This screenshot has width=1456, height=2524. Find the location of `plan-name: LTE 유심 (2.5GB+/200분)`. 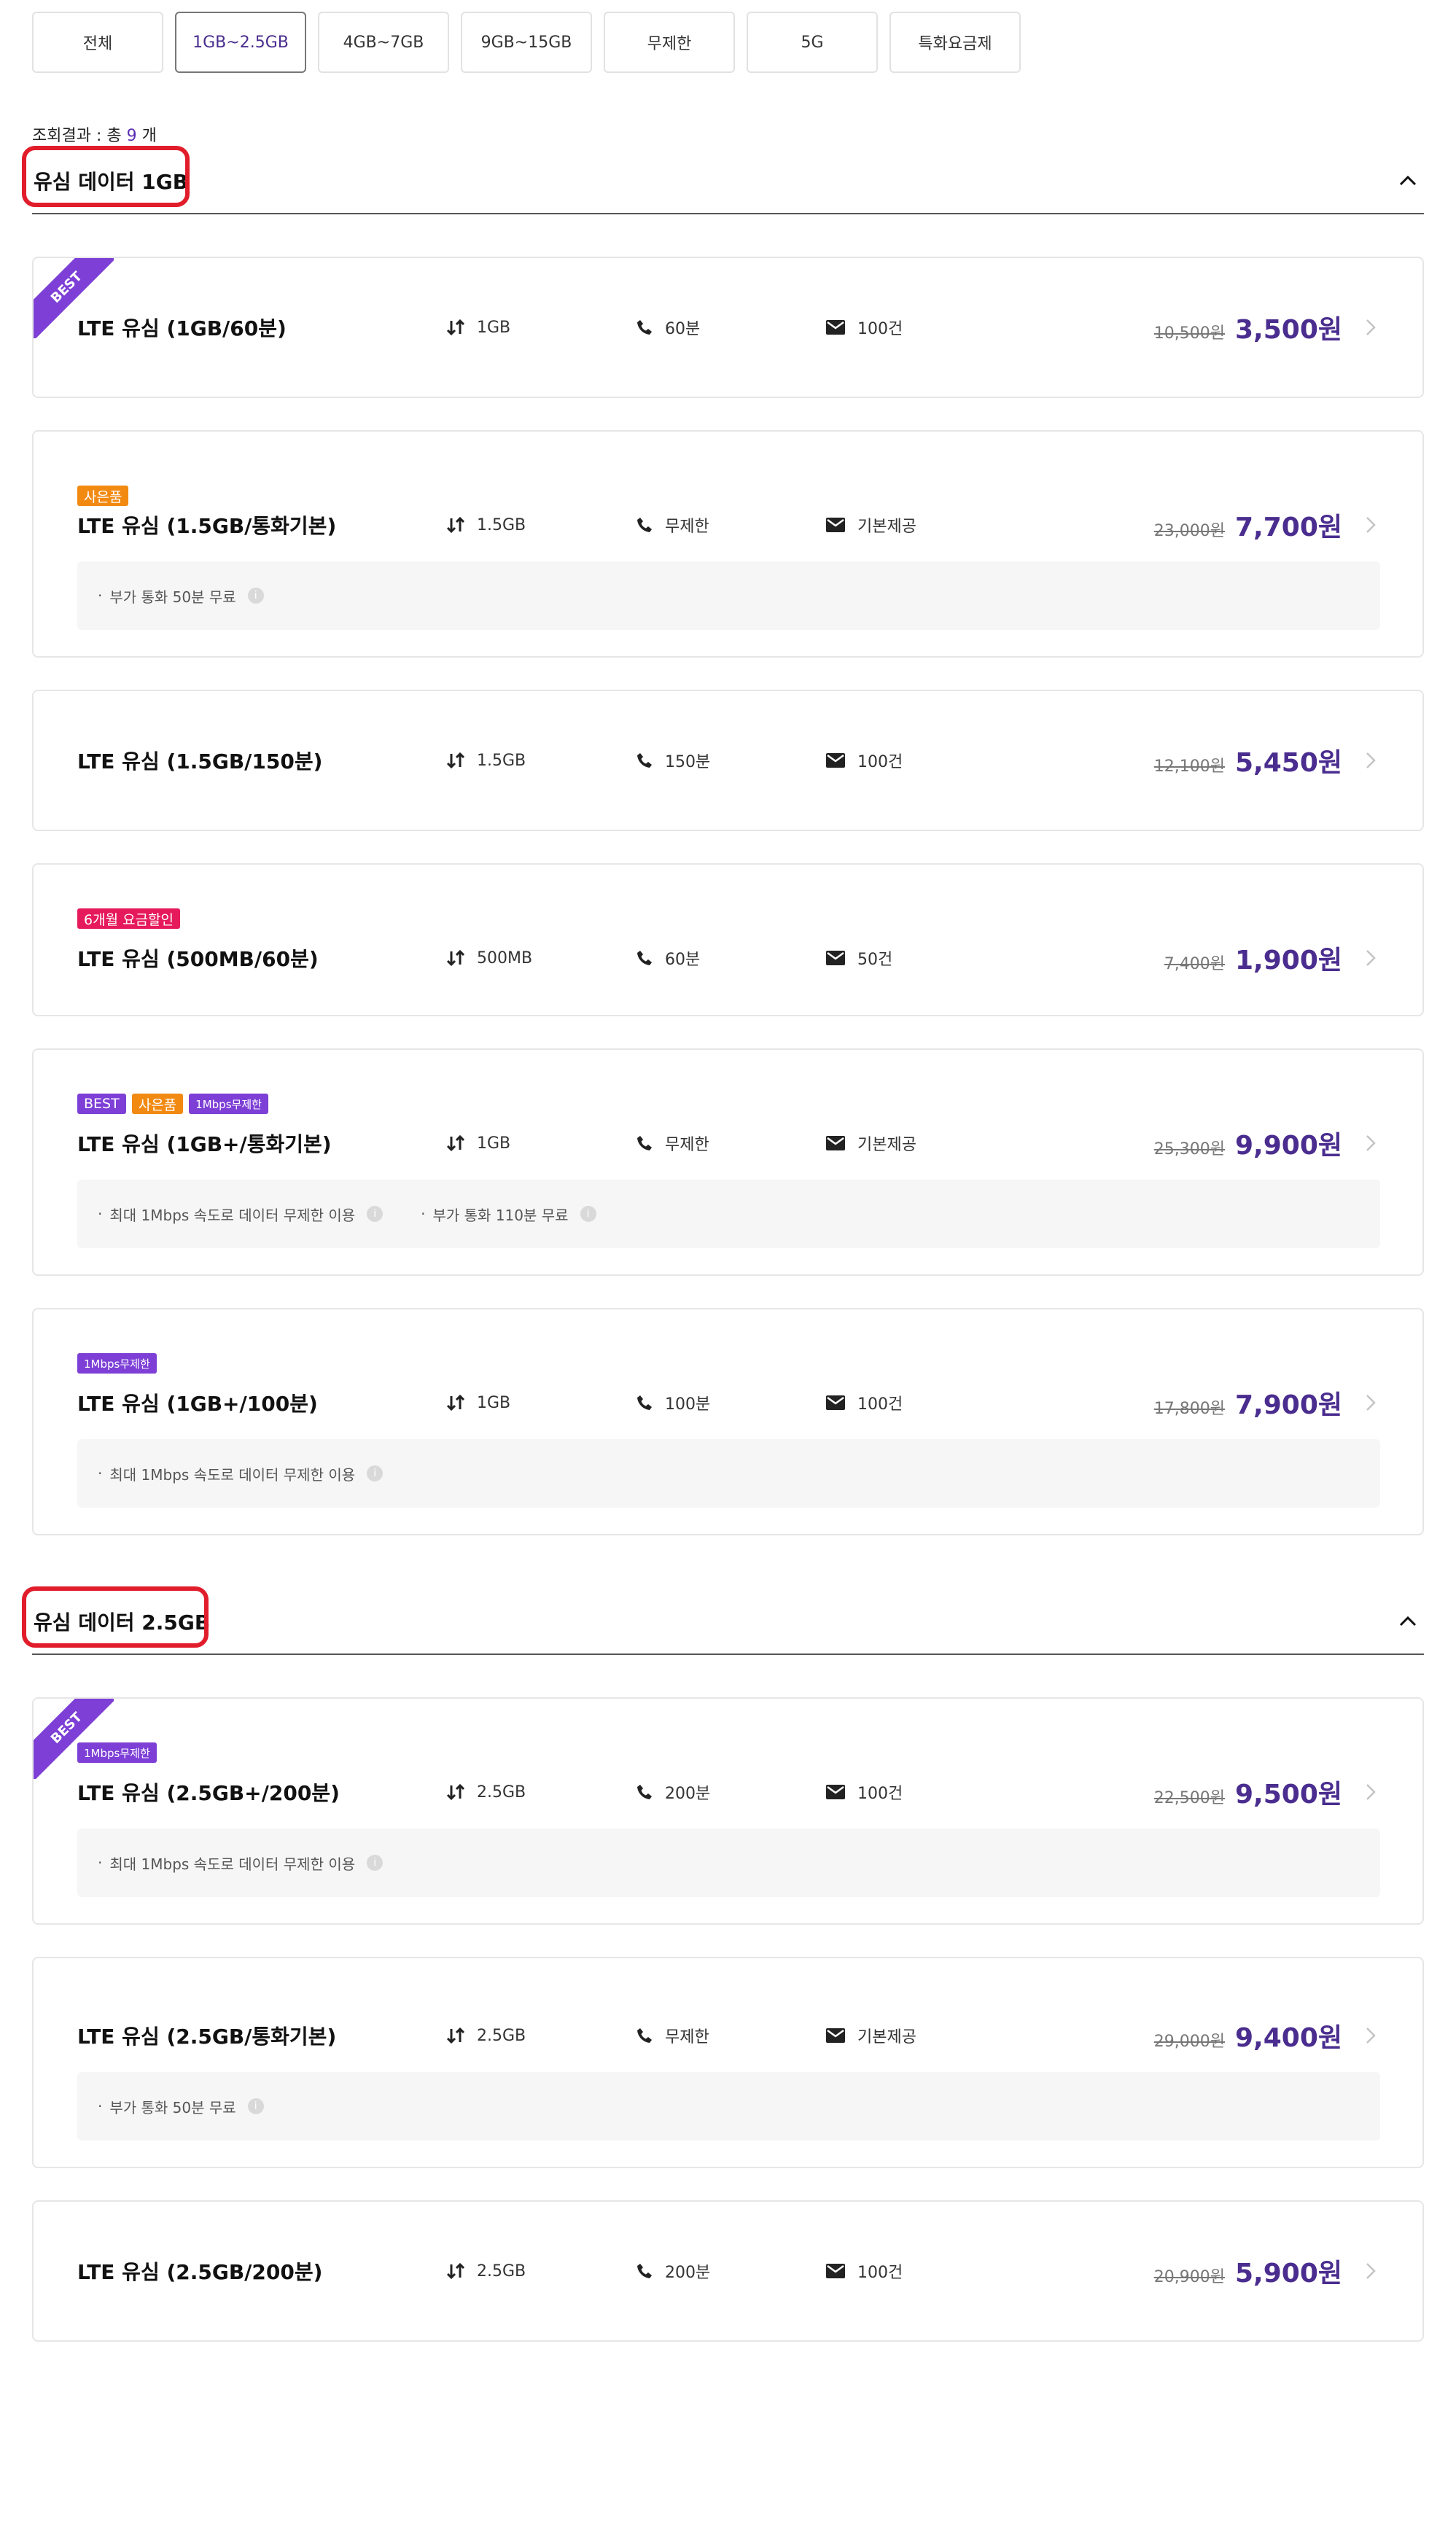

plan-name: LTE 유심 (2.5GB+/200분) is located at coordinates (208, 1793).